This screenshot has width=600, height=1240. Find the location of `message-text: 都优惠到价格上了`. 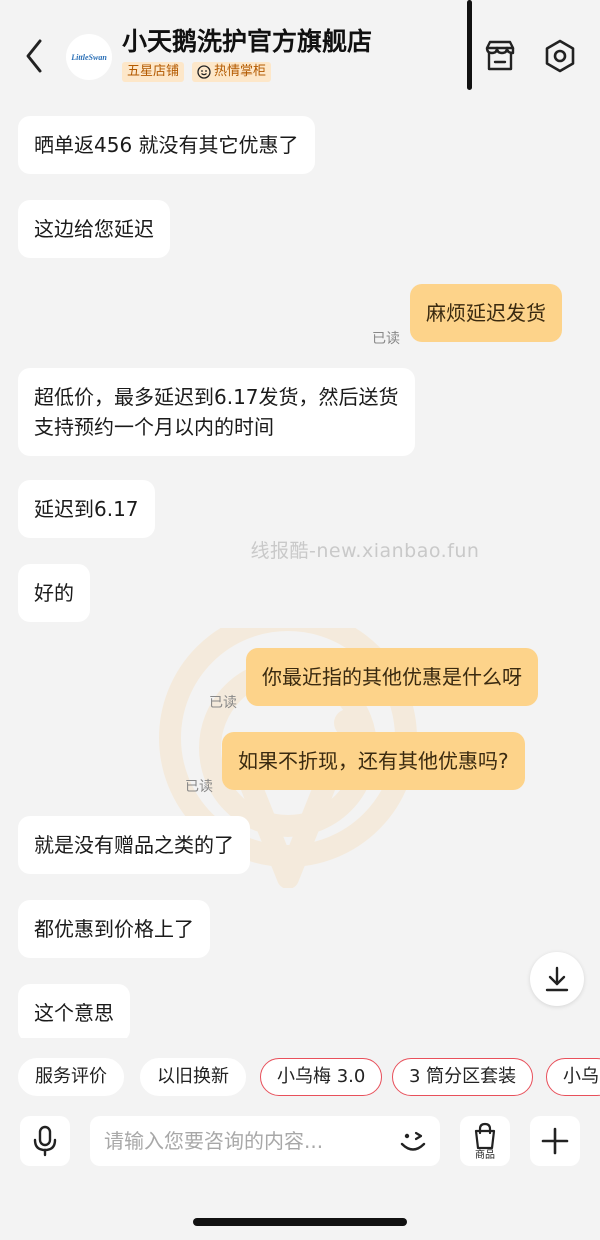

message-text: 都优惠到价格上了 is located at coordinates (114, 929).